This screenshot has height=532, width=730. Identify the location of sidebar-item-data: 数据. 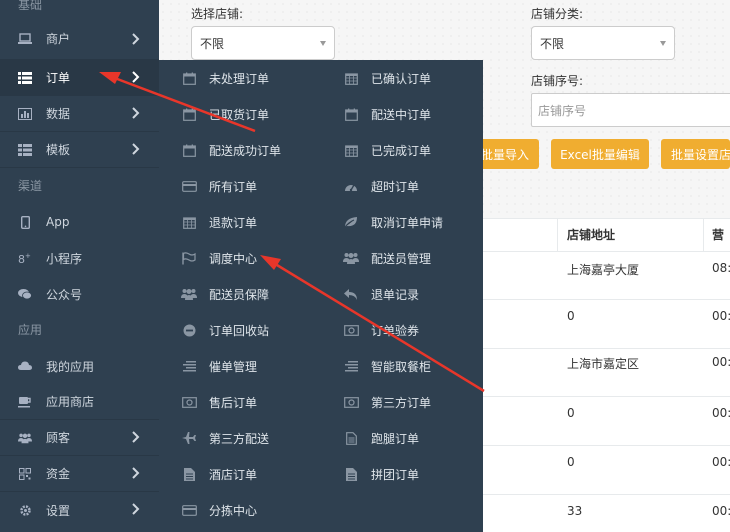
(79, 114).